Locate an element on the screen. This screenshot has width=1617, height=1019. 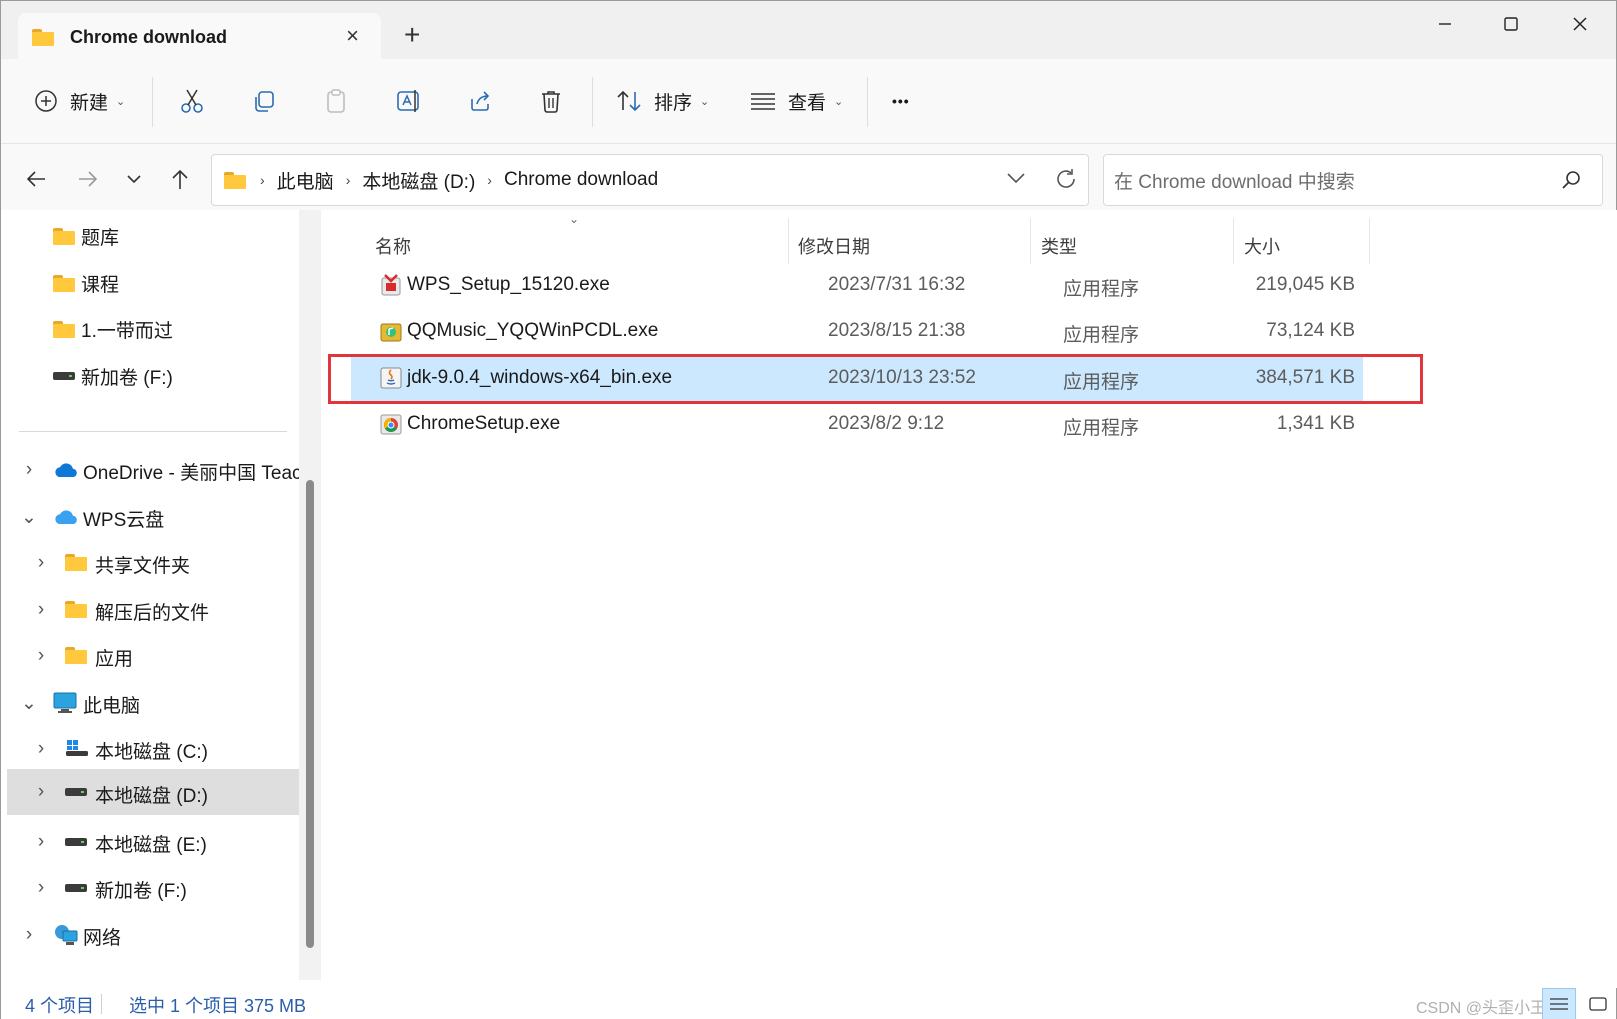
tiles-view-button is located at coordinates (1598, 1003).